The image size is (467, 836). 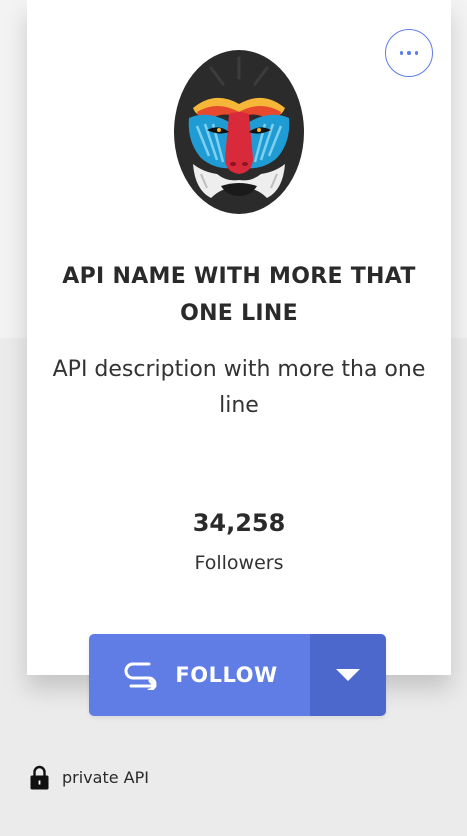 What do you see at coordinates (239, 523) in the screenshot?
I see `followers-count: 34,258` at bounding box center [239, 523].